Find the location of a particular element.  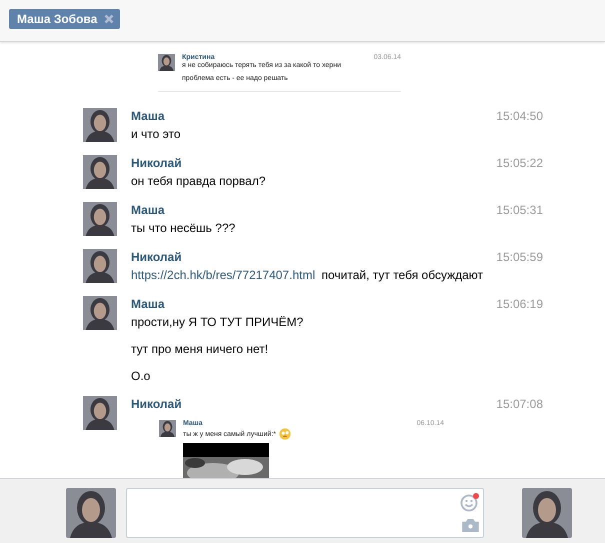

message-text: ты что несёшь ??? is located at coordinates (183, 228).